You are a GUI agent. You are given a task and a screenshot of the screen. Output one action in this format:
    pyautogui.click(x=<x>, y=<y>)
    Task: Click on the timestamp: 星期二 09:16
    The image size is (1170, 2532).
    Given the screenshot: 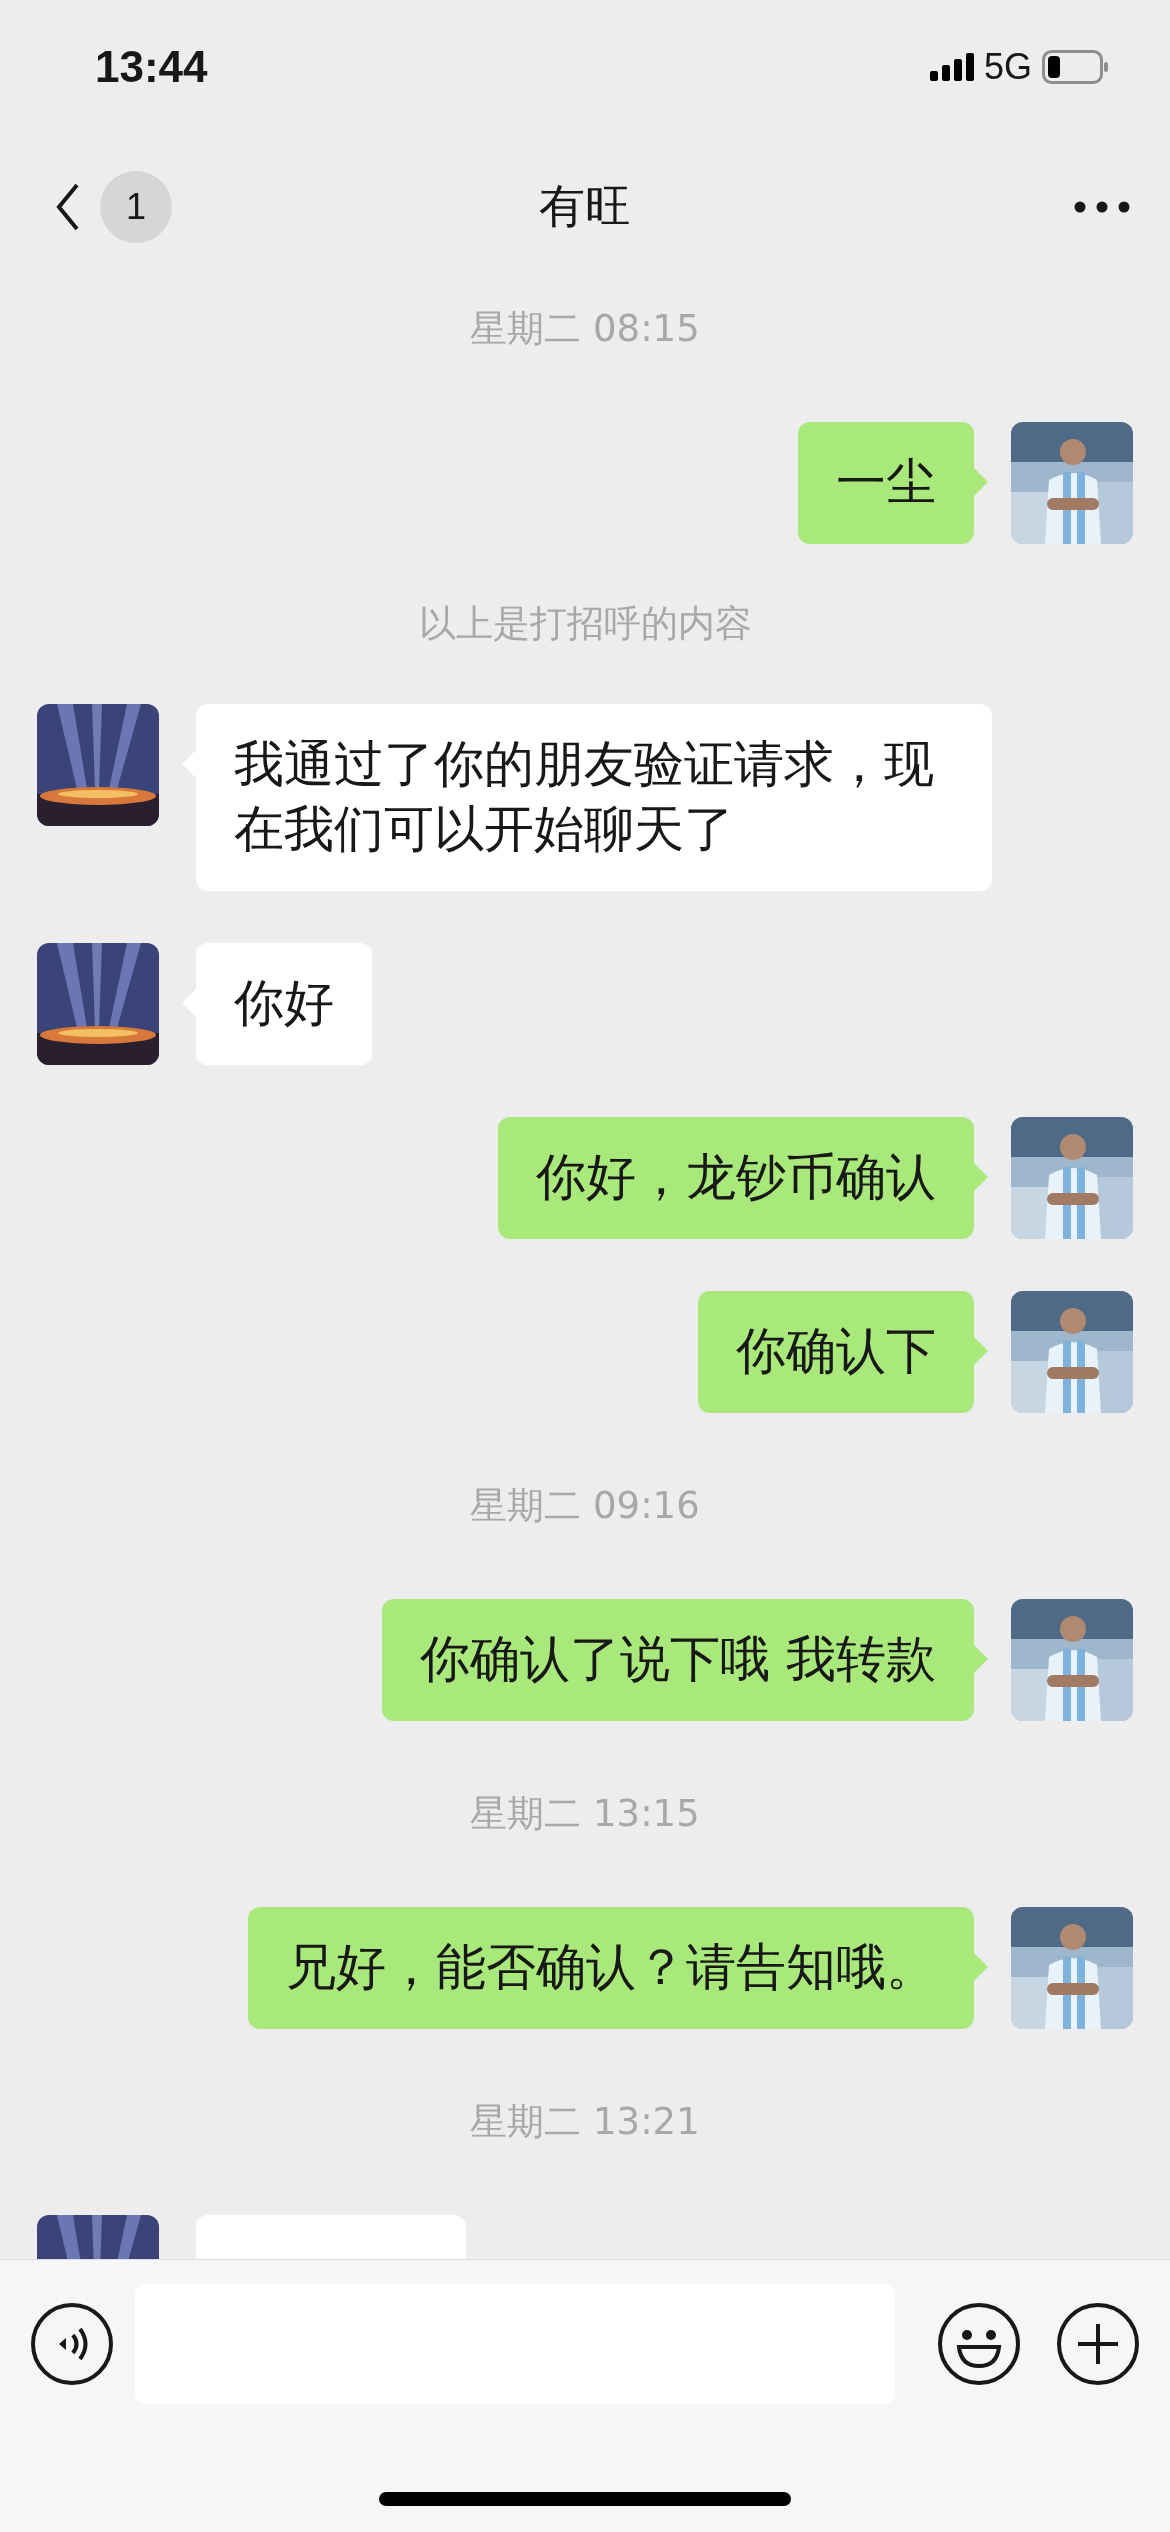 What is the action you would take?
    pyautogui.click(x=585, y=1506)
    